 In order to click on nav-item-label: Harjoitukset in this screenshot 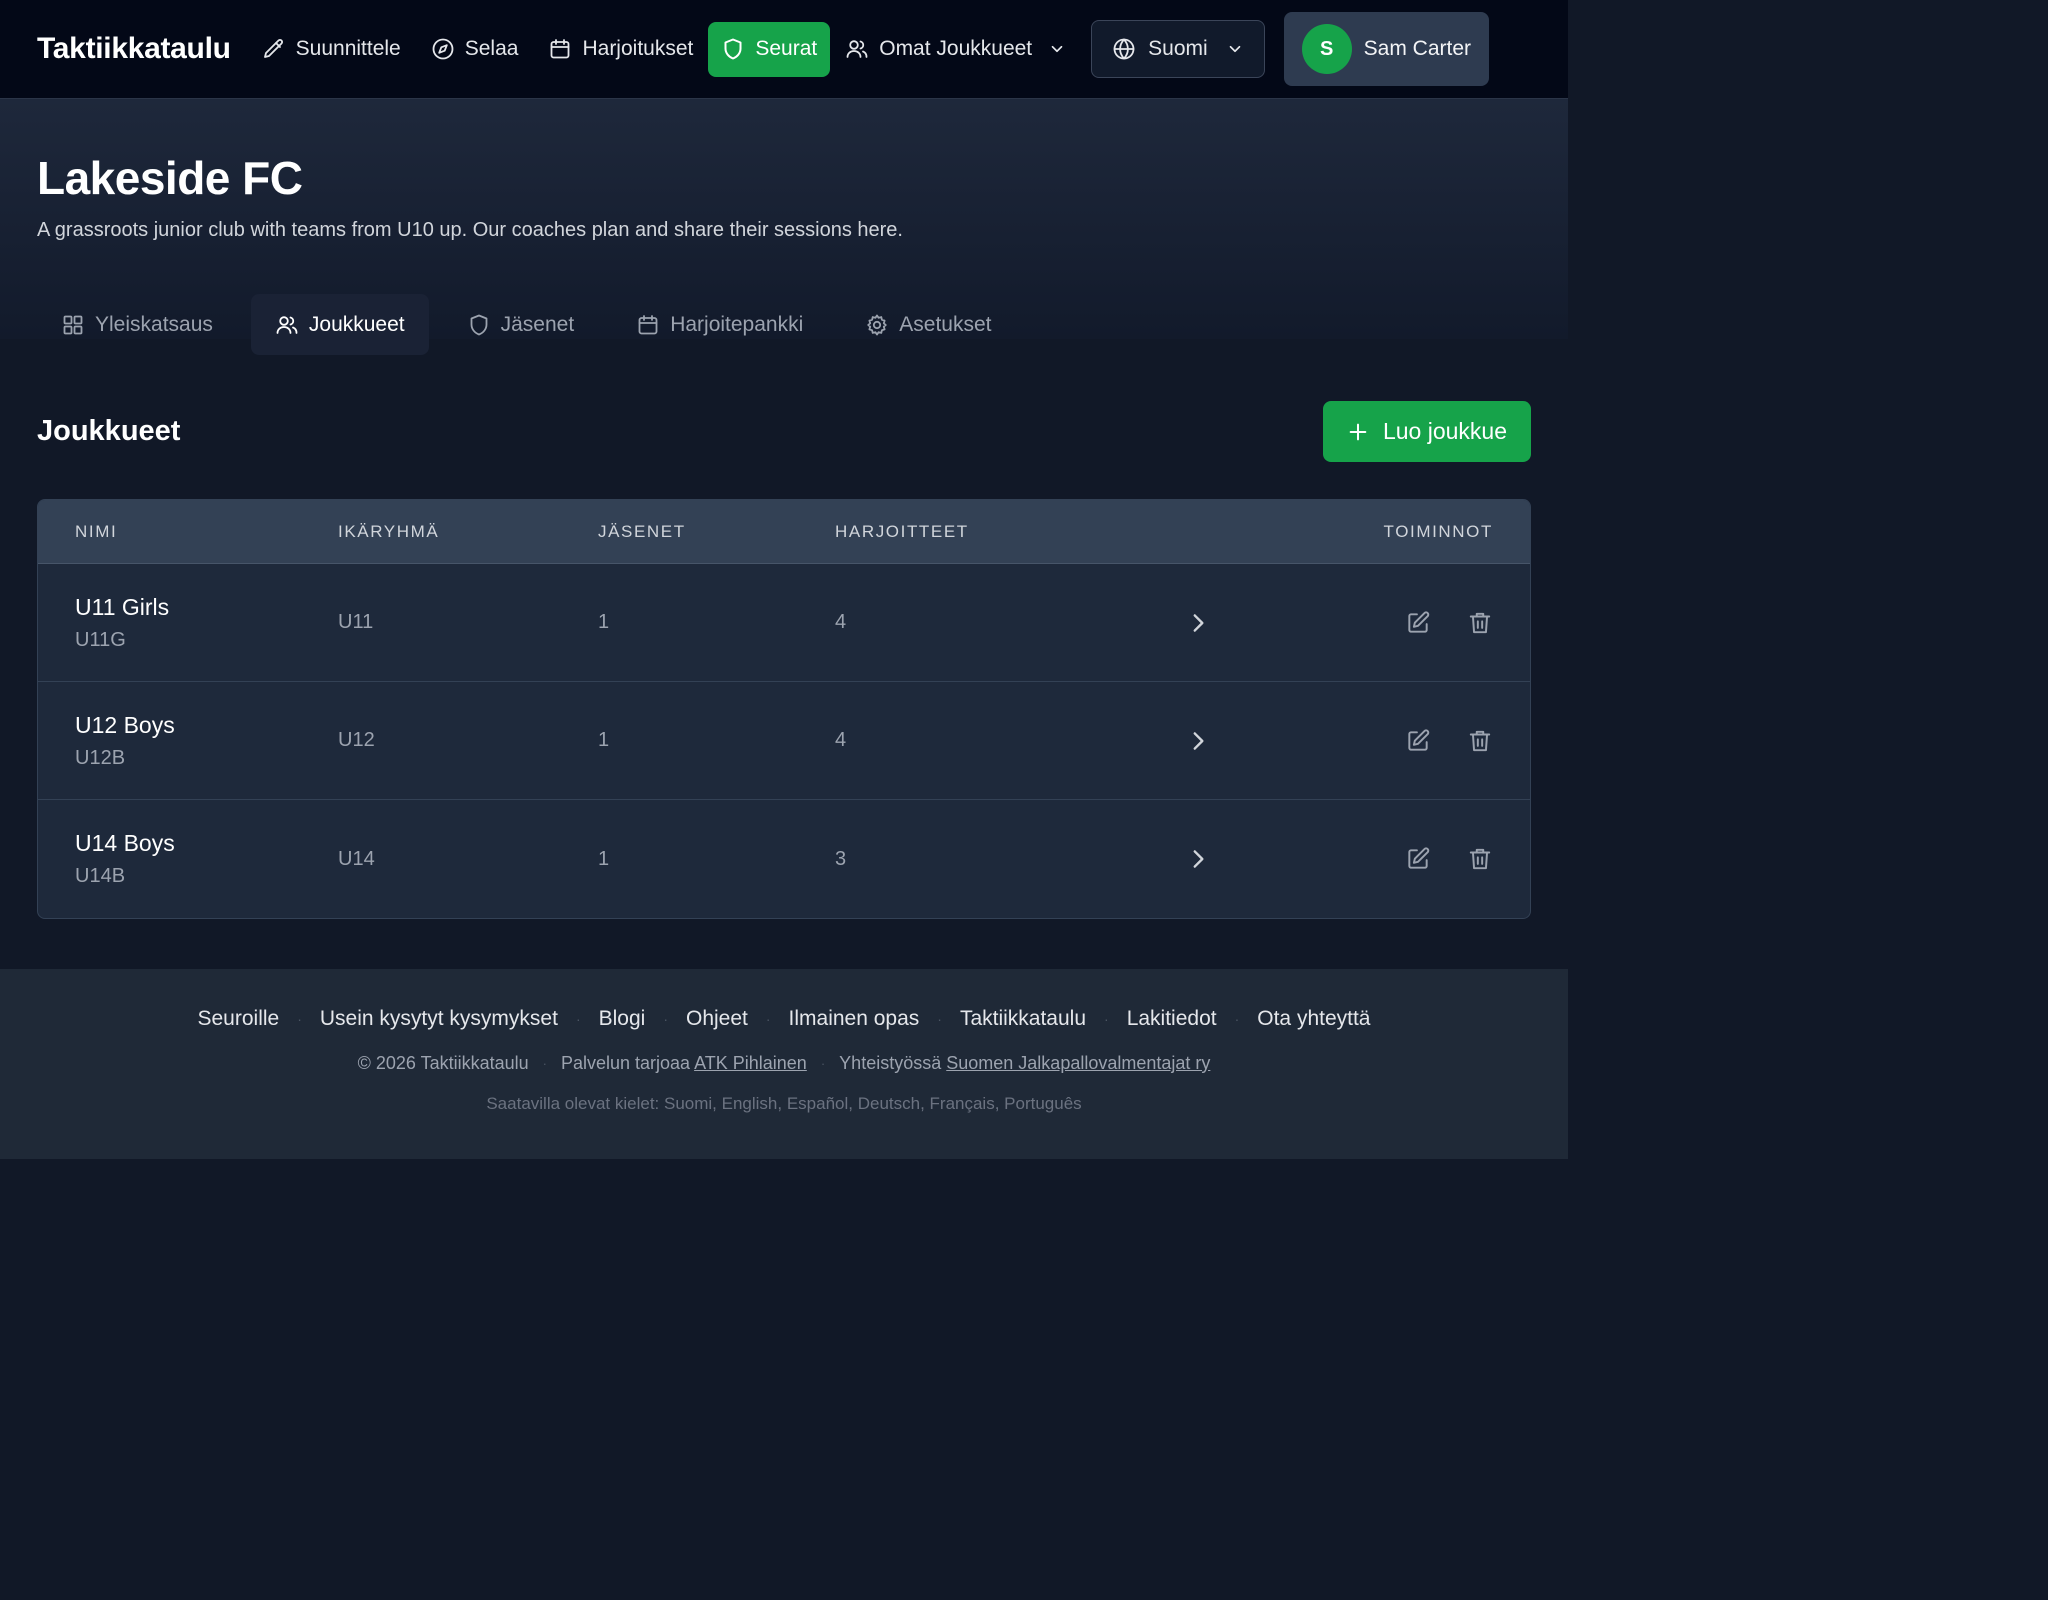, I will do `click(638, 48)`.